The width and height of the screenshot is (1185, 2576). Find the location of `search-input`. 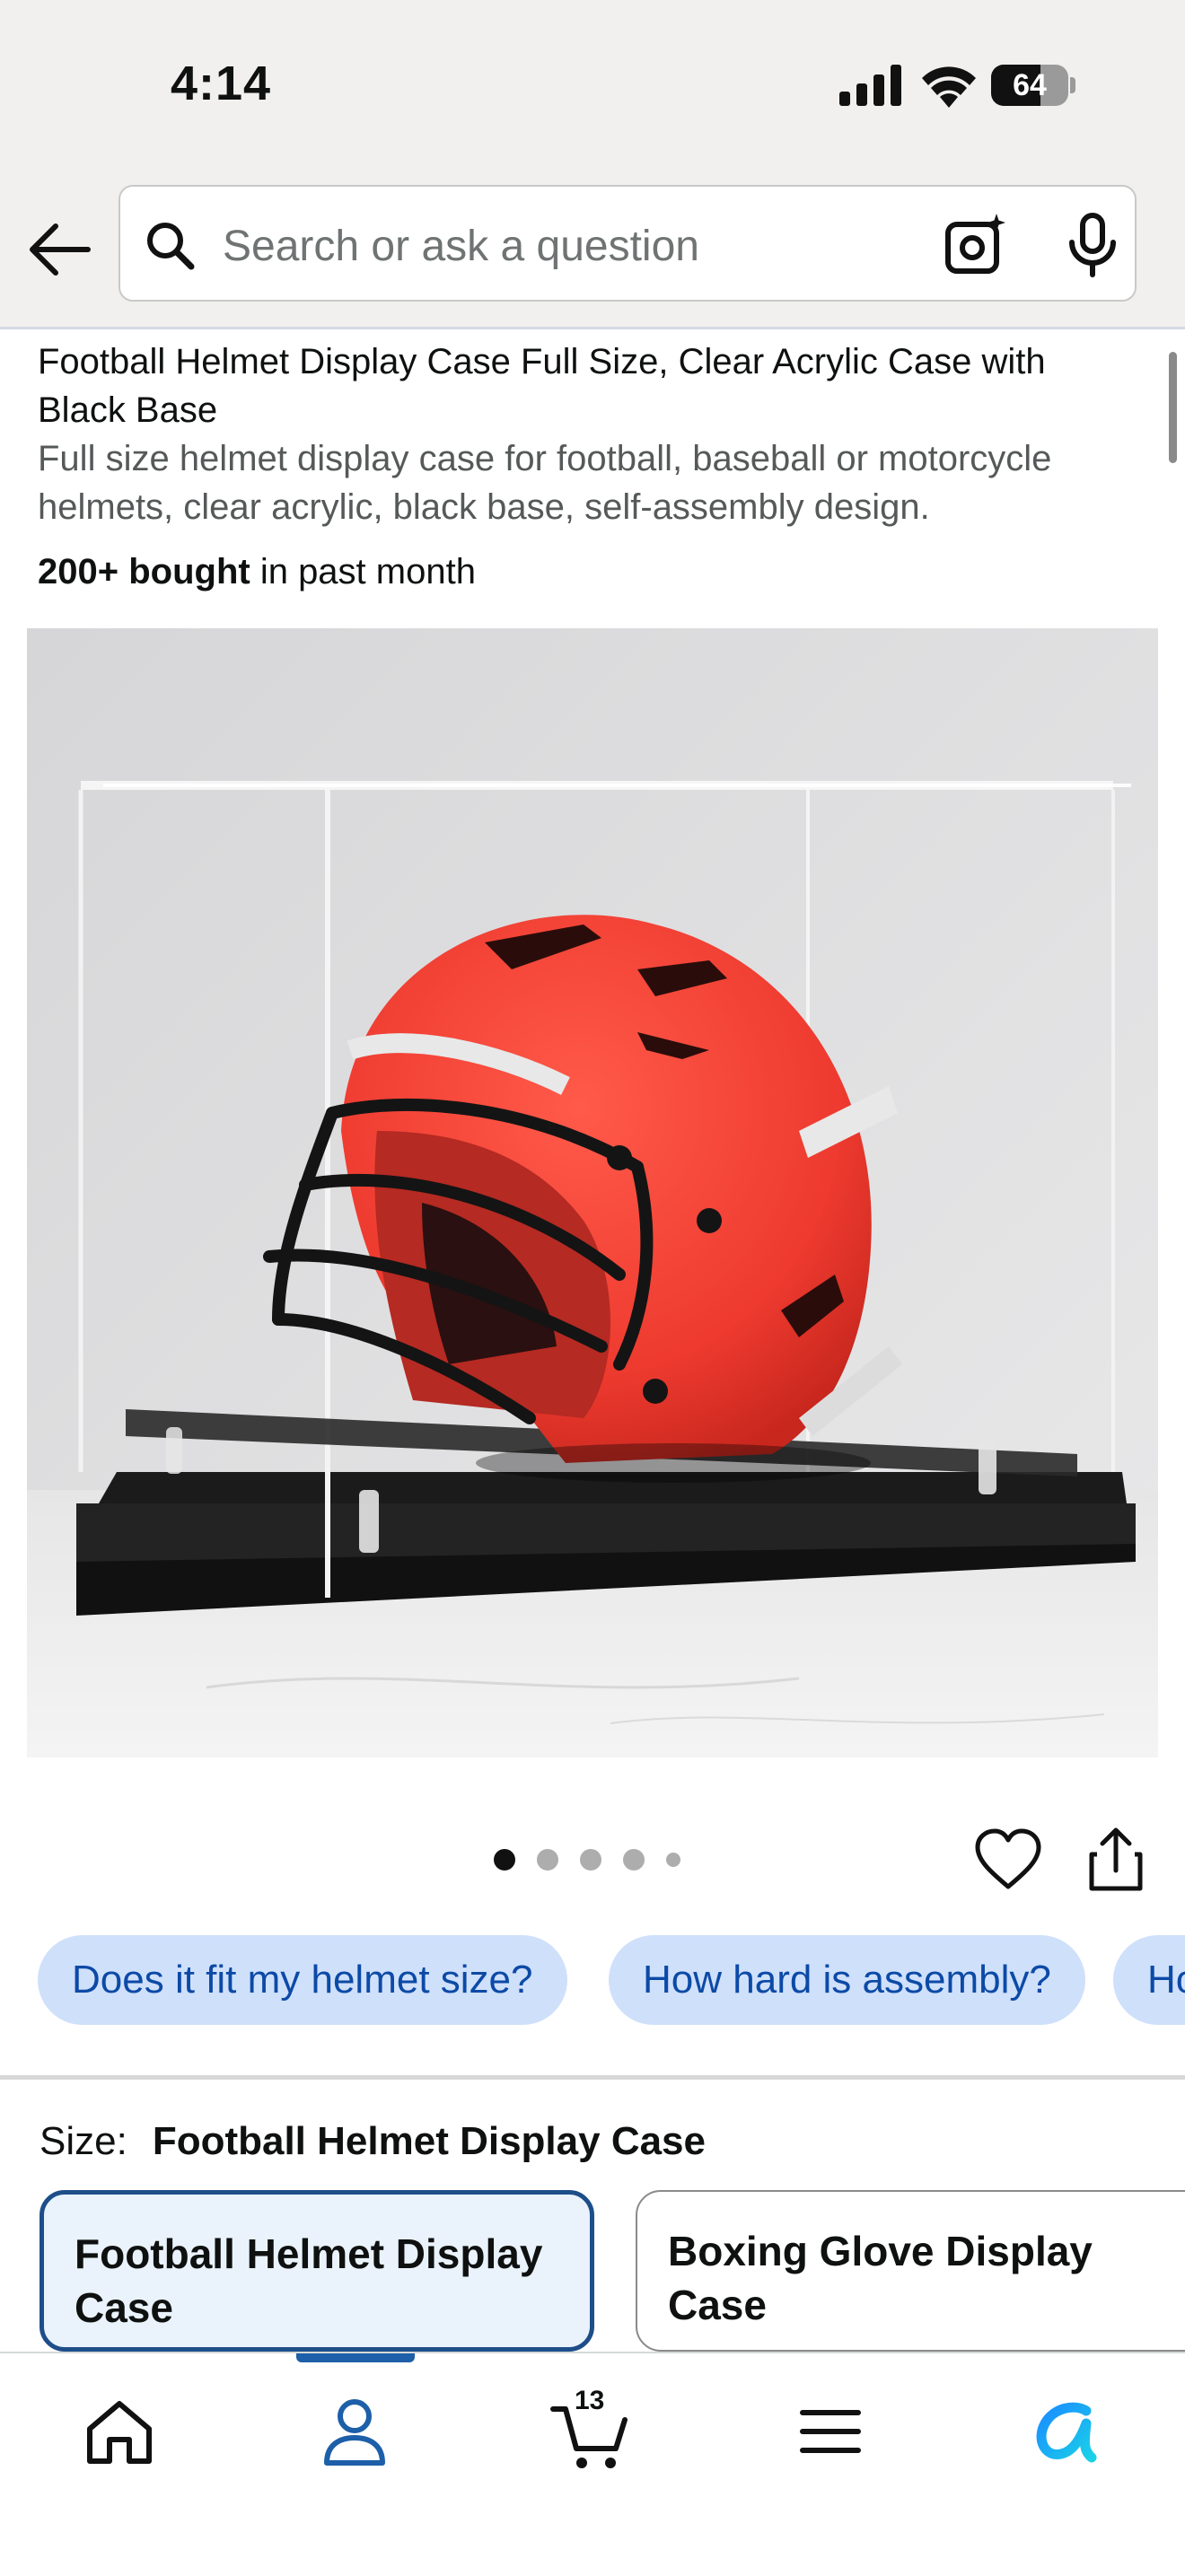

search-input is located at coordinates (617, 245).